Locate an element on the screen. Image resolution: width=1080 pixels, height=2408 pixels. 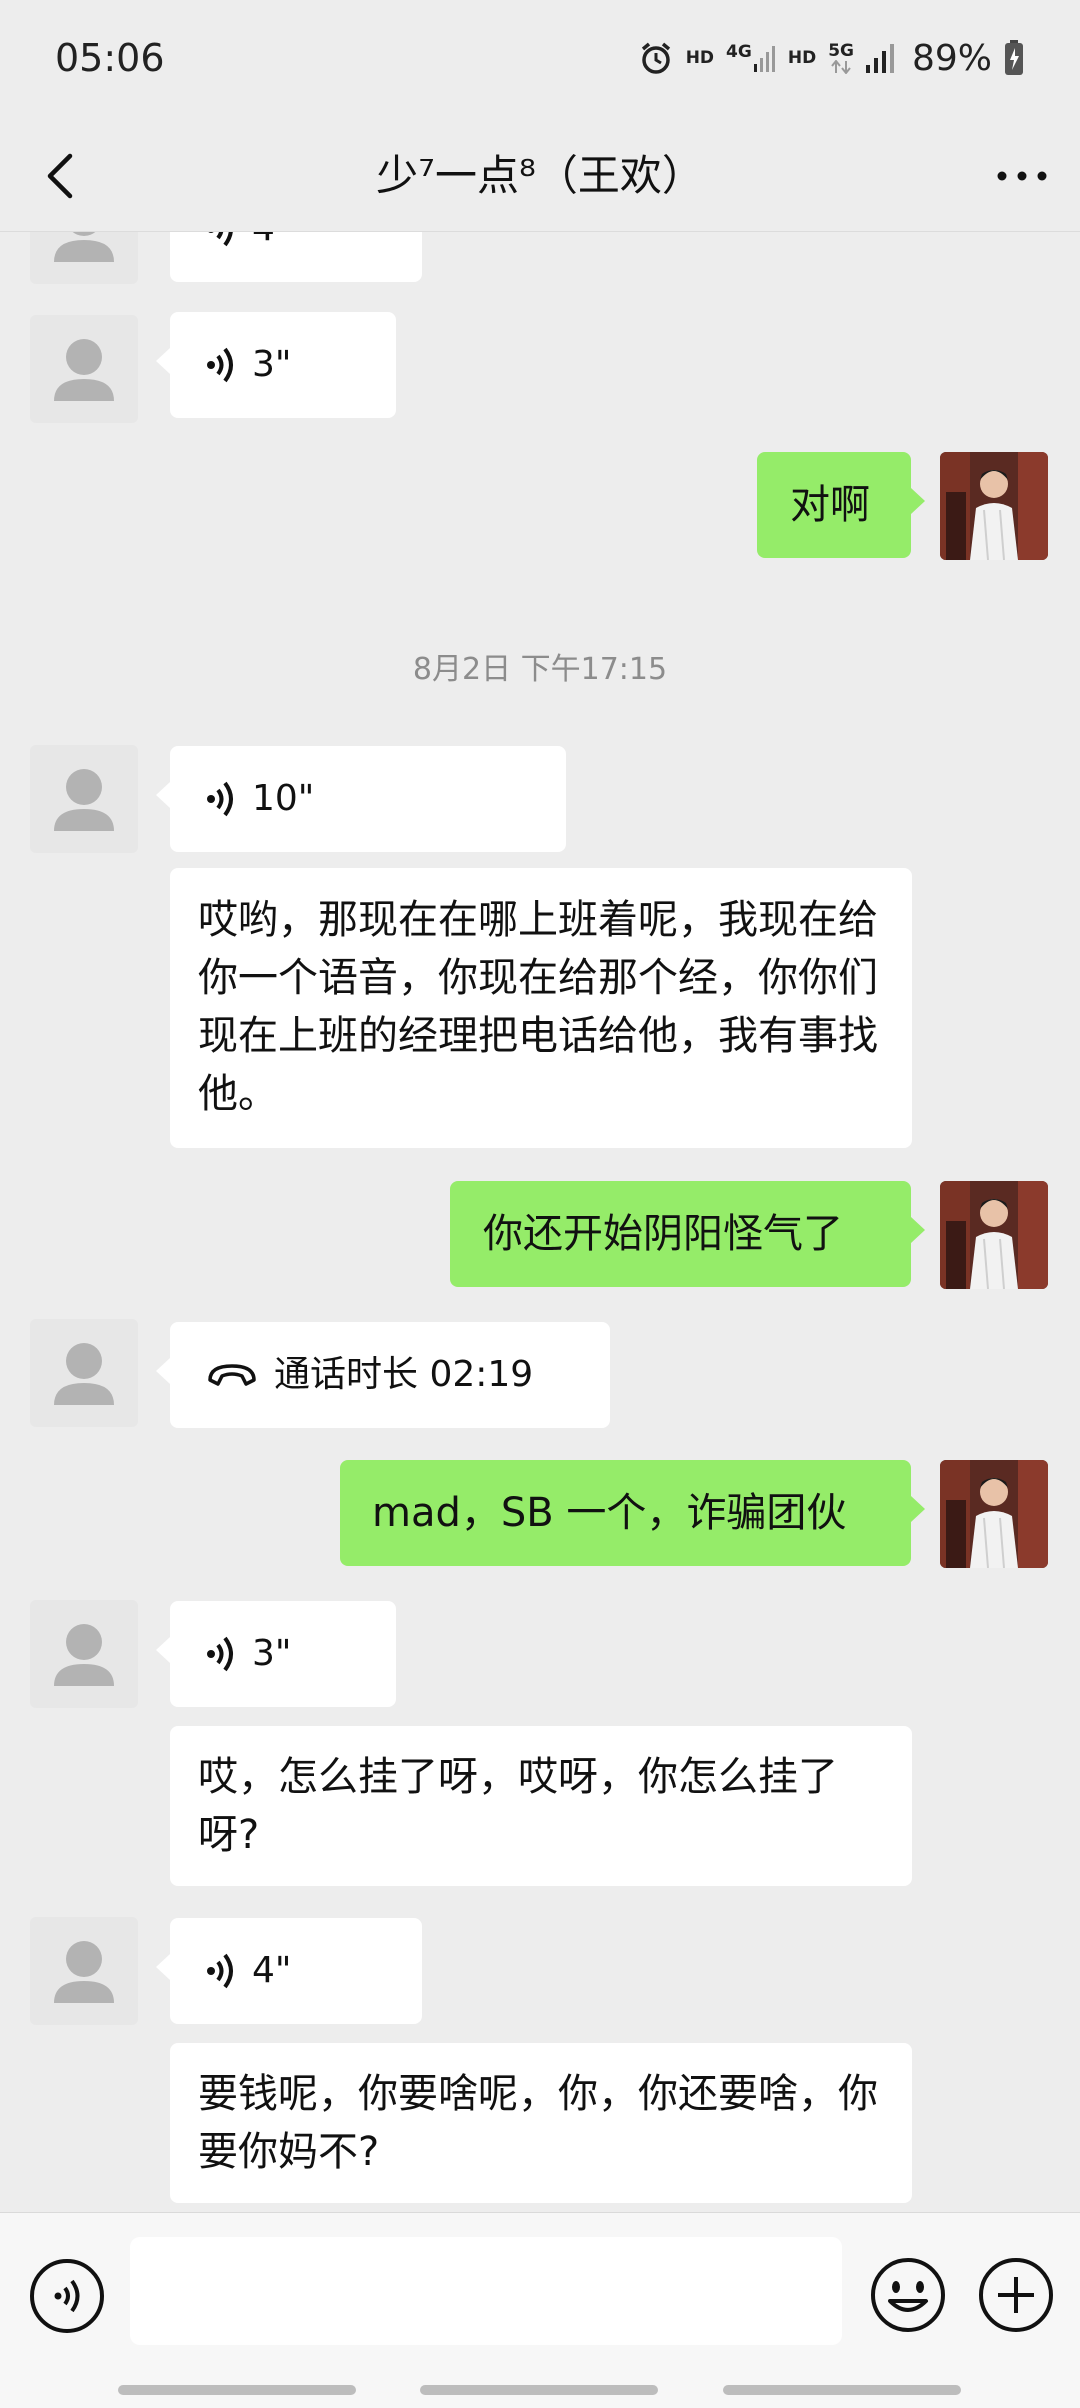
voice-transcript: 哎，怎么挂了呀，哎呀，你怎么挂了呀? is located at coordinates (541, 1806).